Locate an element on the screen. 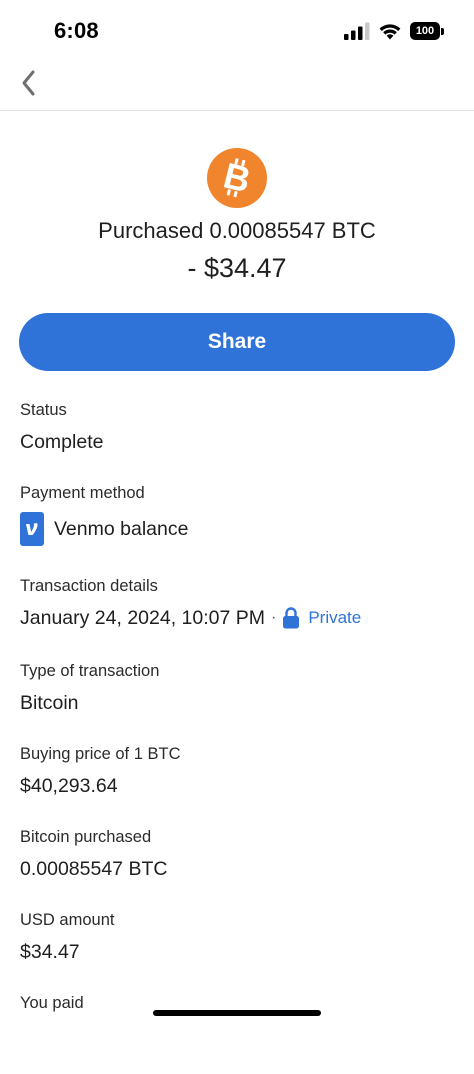  lock-icon is located at coordinates (291, 618).